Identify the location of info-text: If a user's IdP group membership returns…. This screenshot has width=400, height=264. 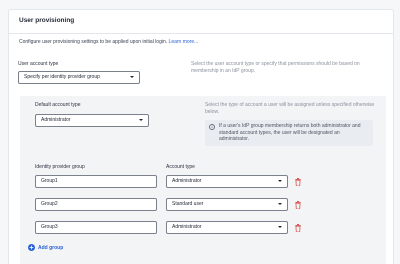
(290, 132).